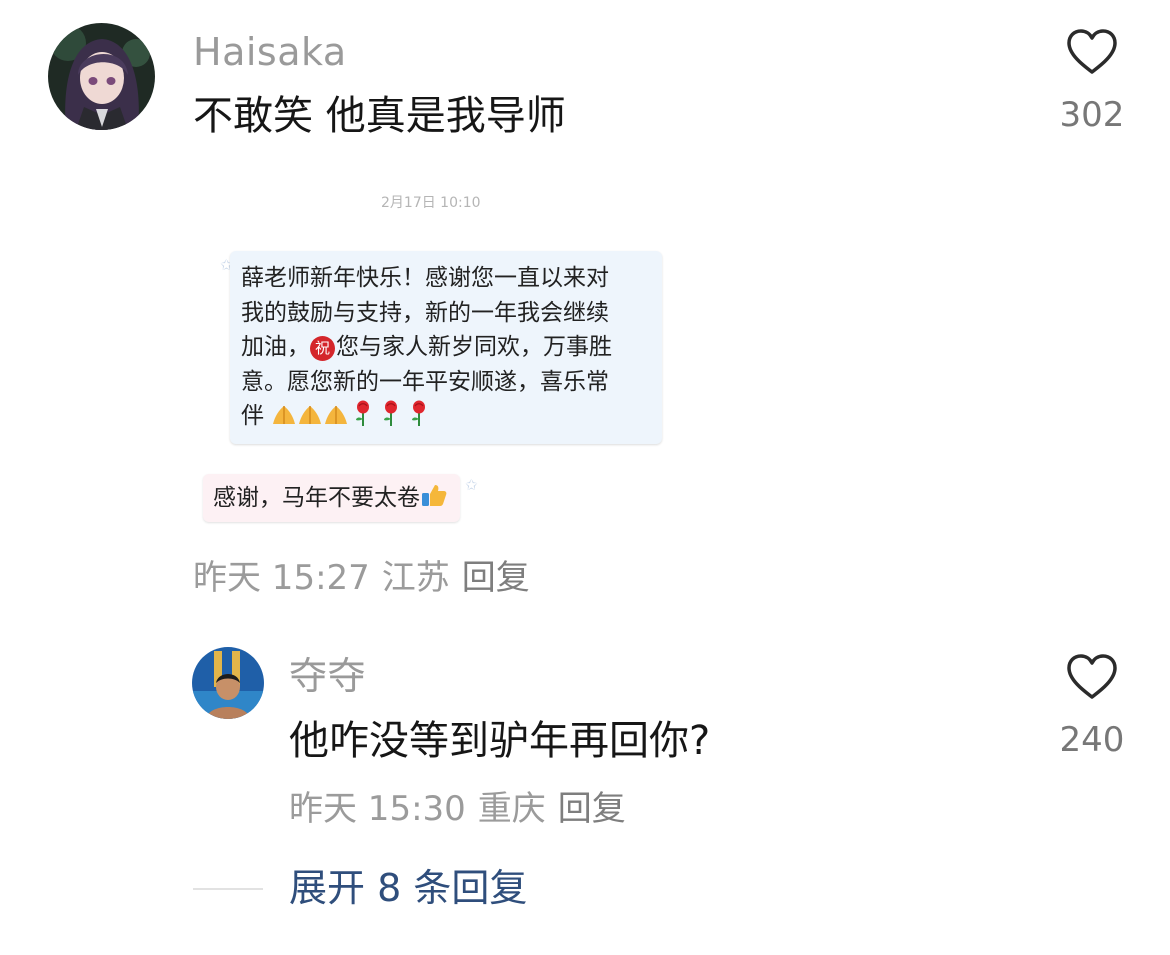 The height and width of the screenshot is (955, 1170). Describe the element at coordinates (511, 809) in the screenshot. I see `reply-location: 重庆` at that location.